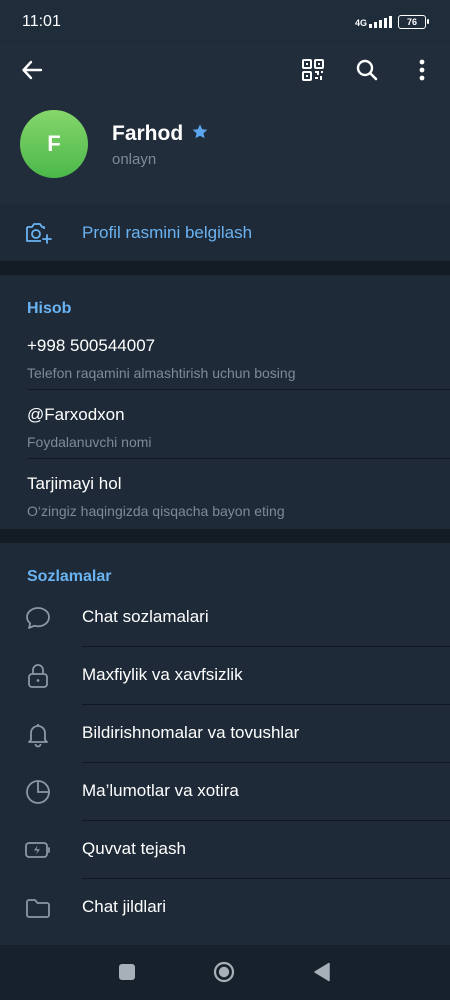 This screenshot has height=1000, width=450. I want to click on phone-number: +998 500544007, so click(91, 345).